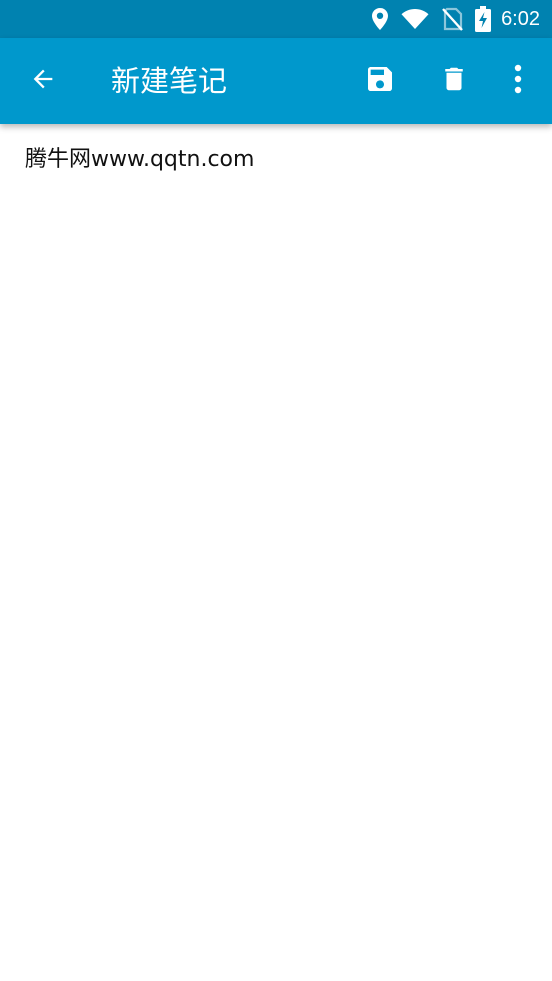 This screenshot has width=552, height=981. I want to click on more-options-button, so click(518, 81).